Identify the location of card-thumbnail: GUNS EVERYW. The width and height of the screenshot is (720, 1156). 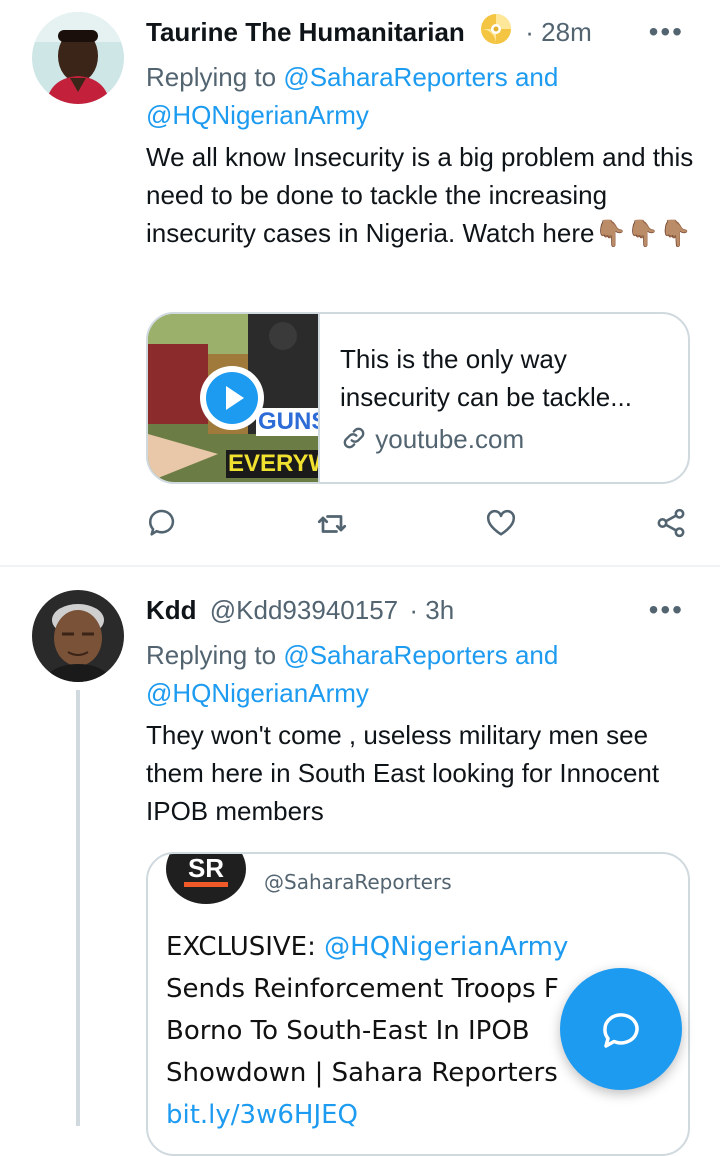
(234, 398).